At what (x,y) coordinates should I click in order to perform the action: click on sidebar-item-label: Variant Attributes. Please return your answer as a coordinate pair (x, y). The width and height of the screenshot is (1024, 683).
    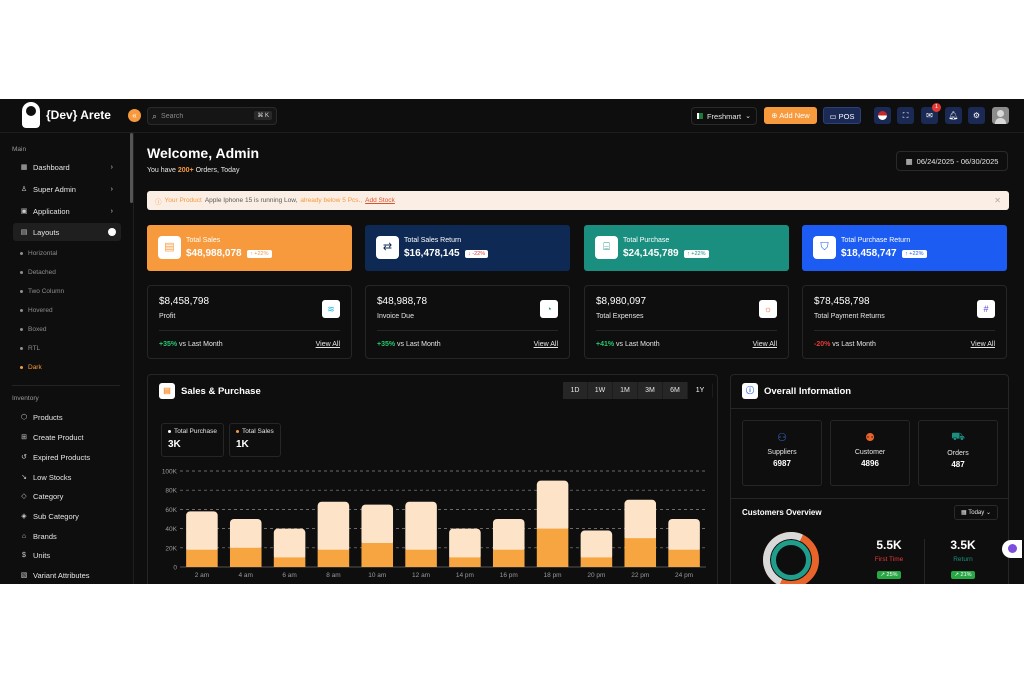
    Looking at the image, I should click on (61, 575).